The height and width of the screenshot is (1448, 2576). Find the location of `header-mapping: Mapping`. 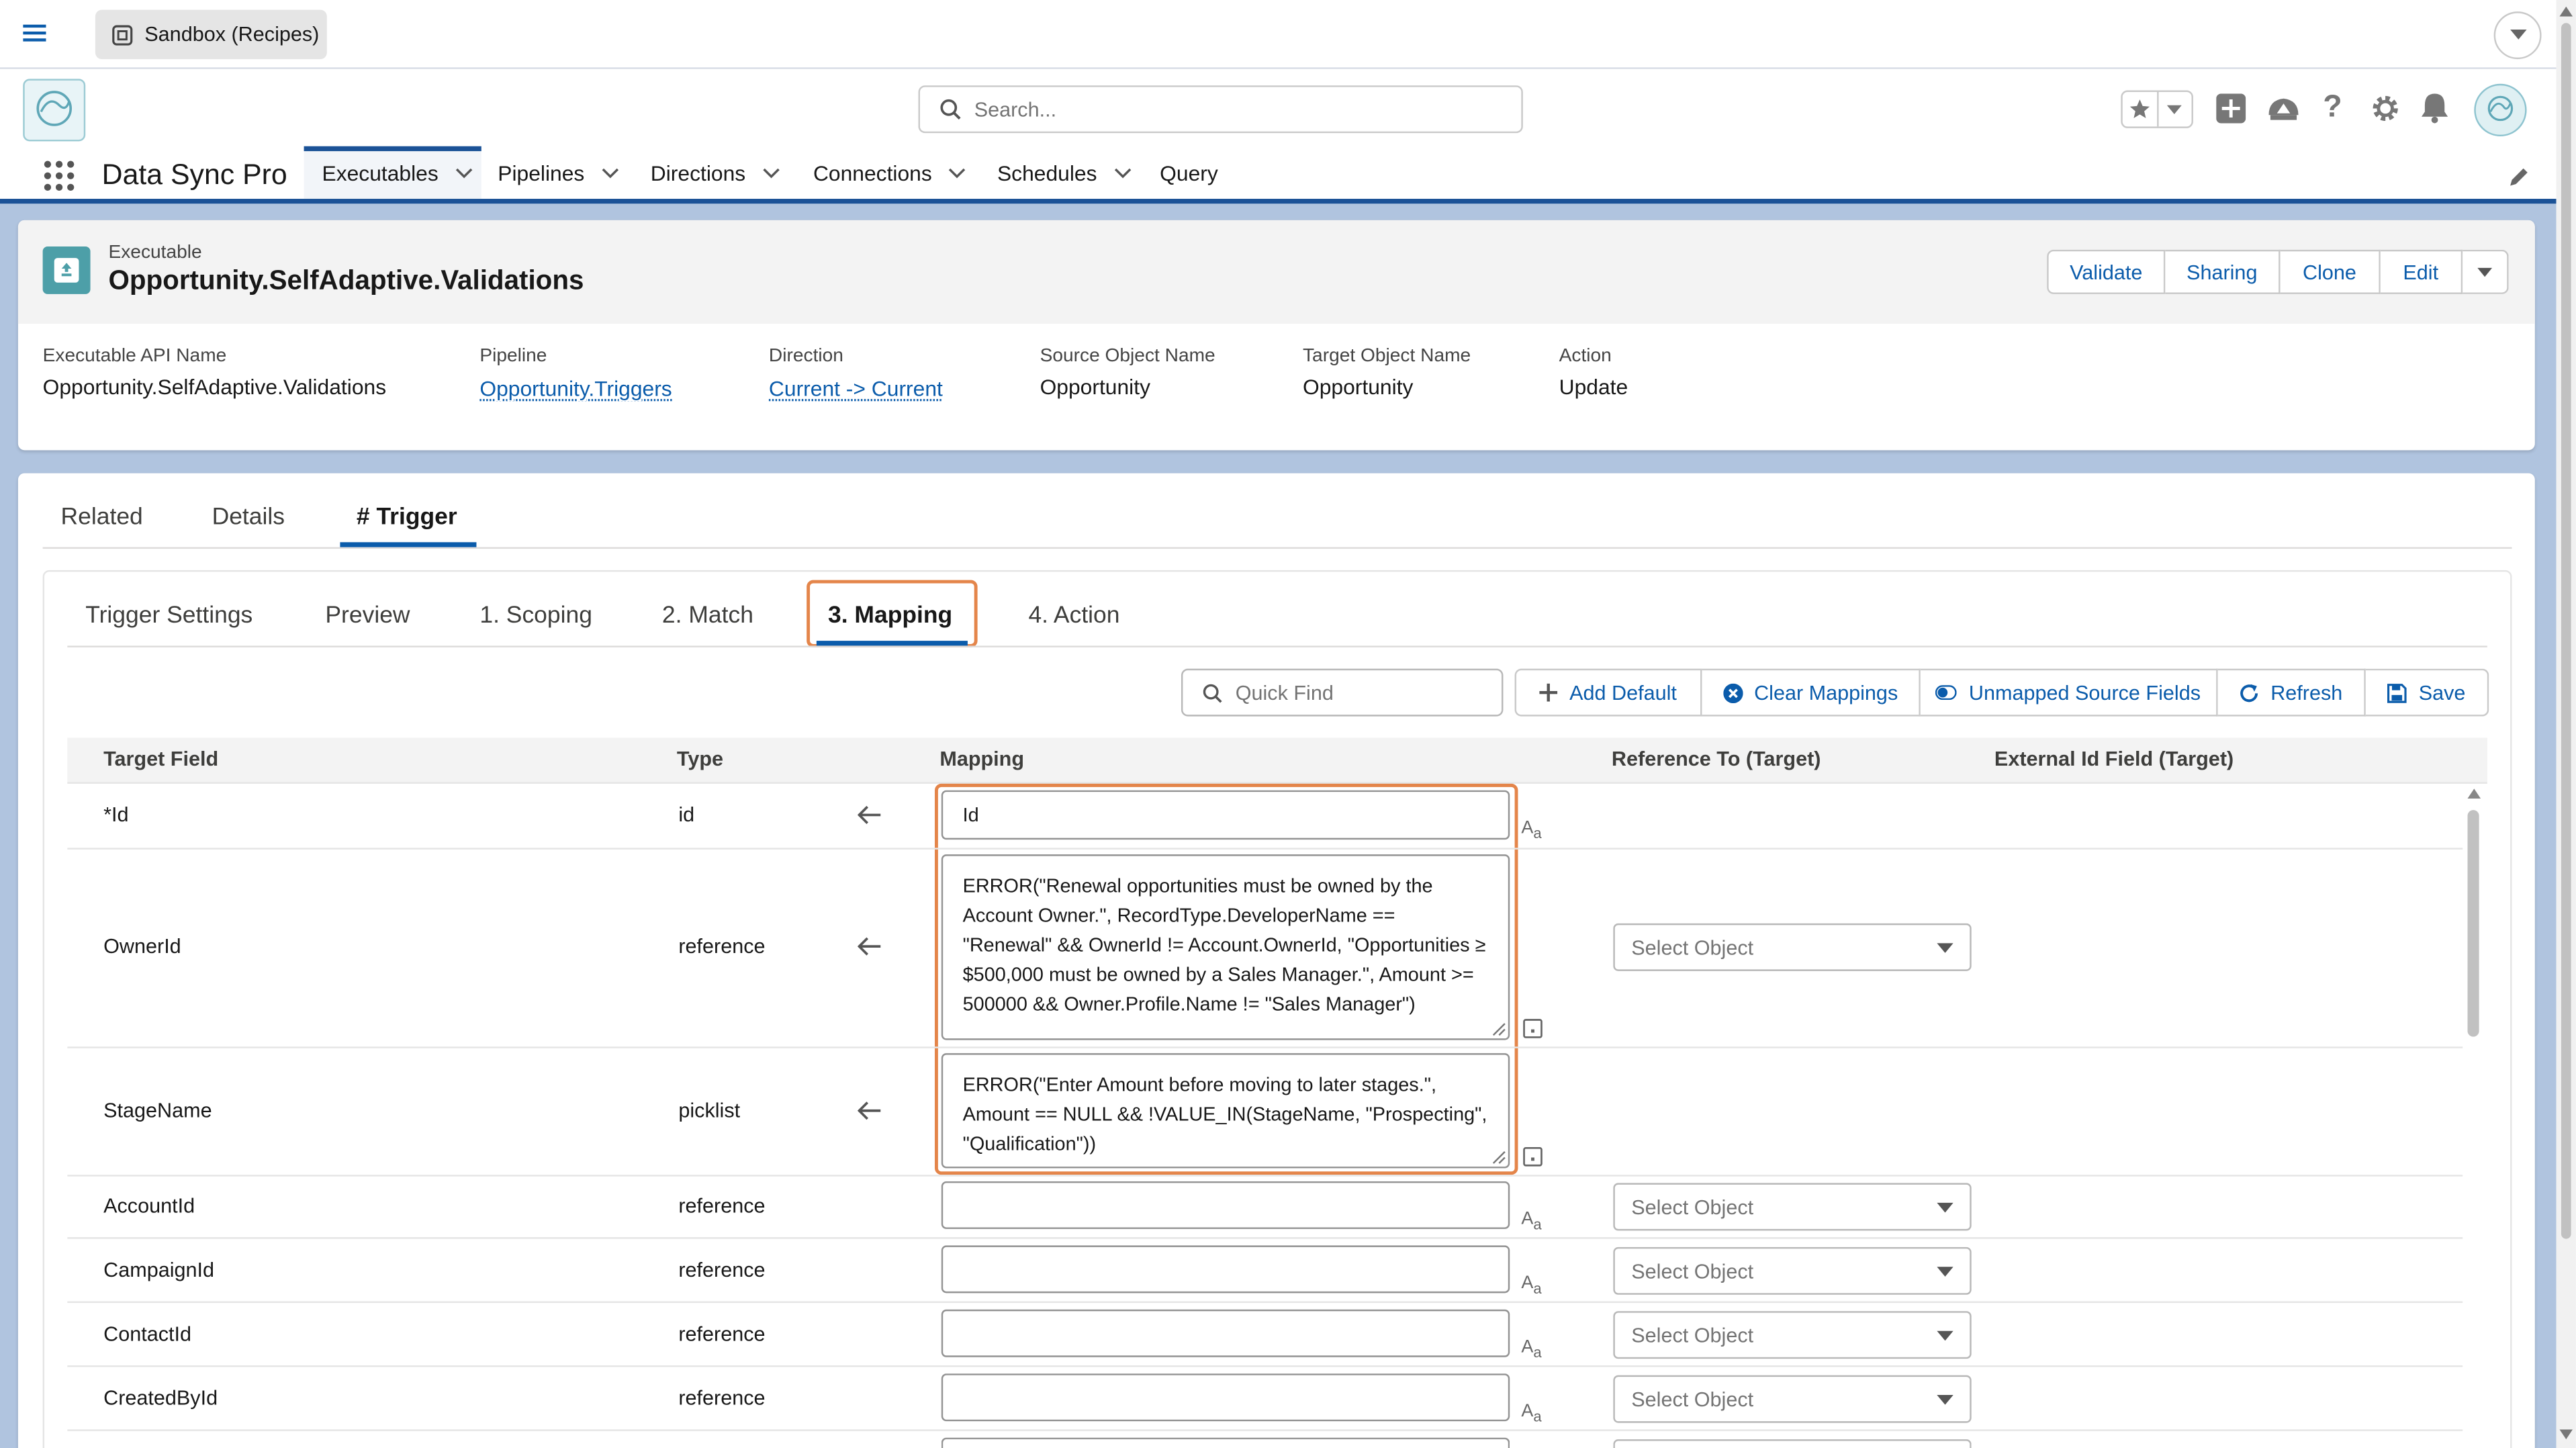

header-mapping: Mapping is located at coordinates (981, 759).